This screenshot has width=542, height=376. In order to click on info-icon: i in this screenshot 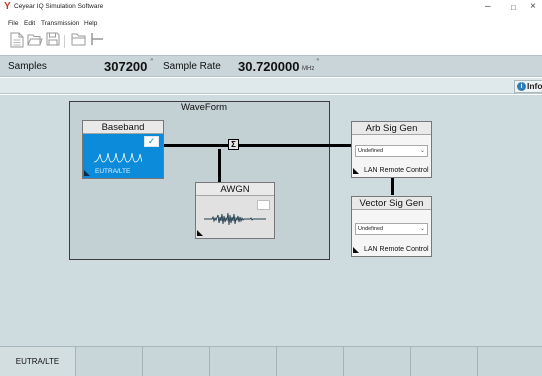, I will do `click(521, 86)`.